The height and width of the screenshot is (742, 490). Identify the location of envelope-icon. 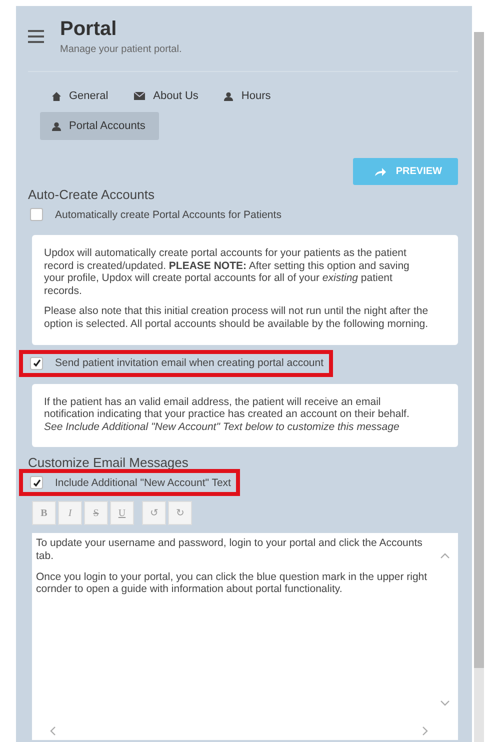
(140, 96).